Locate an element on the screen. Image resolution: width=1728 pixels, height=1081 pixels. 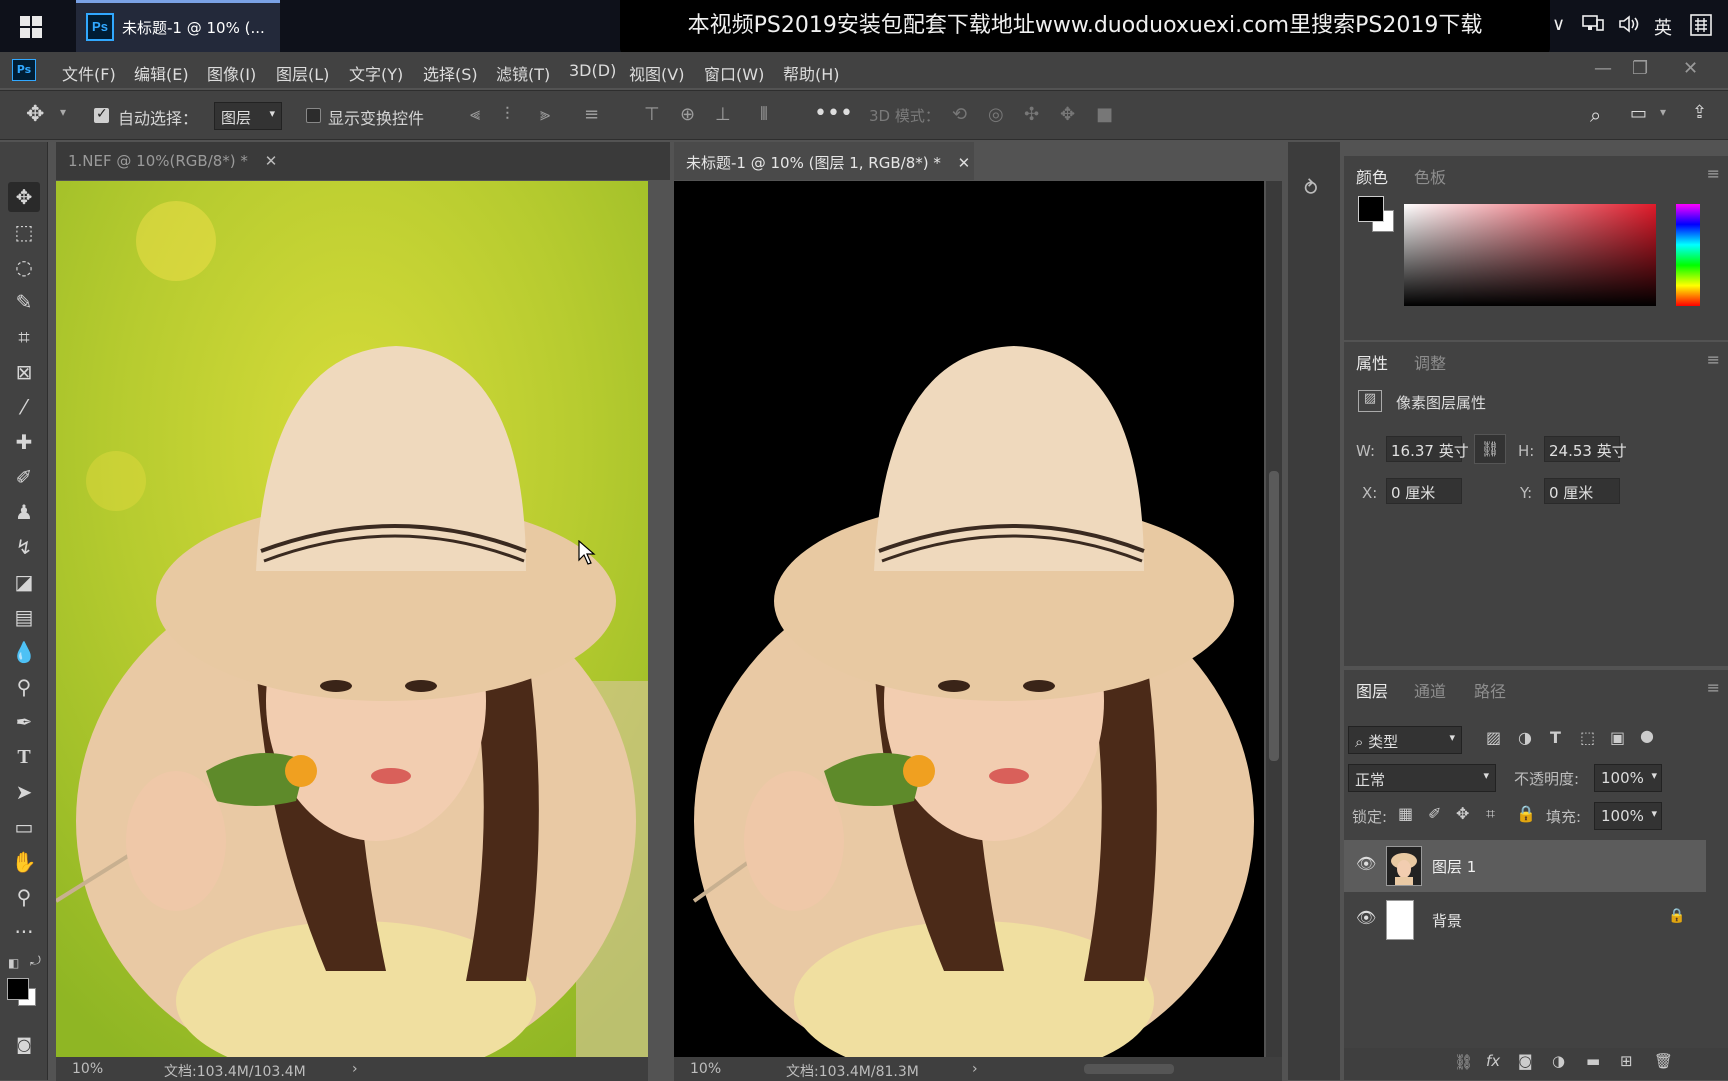
filter-type-icon: T is located at coordinates (1555, 737).